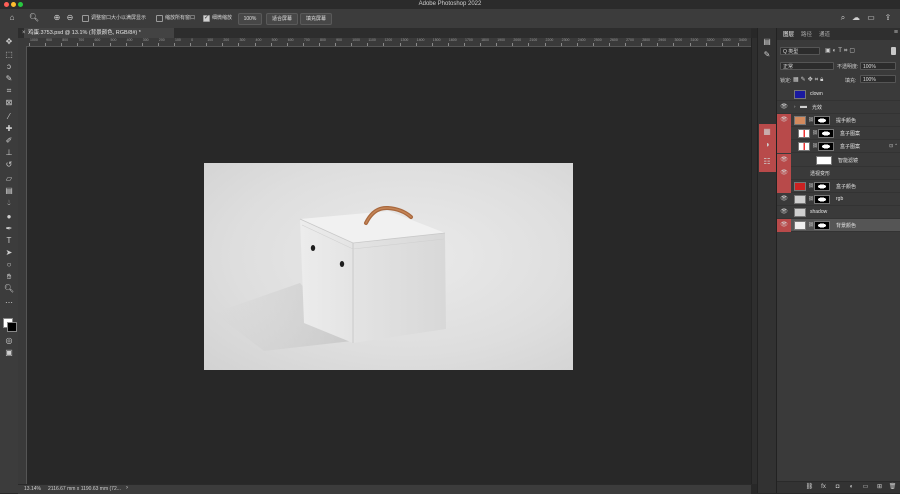 The width and height of the screenshot is (900, 494). What do you see at coordinates (9, 165) in the screenshot?
I see `history-brush-icon: ↺` at bounding box center [9, 165].